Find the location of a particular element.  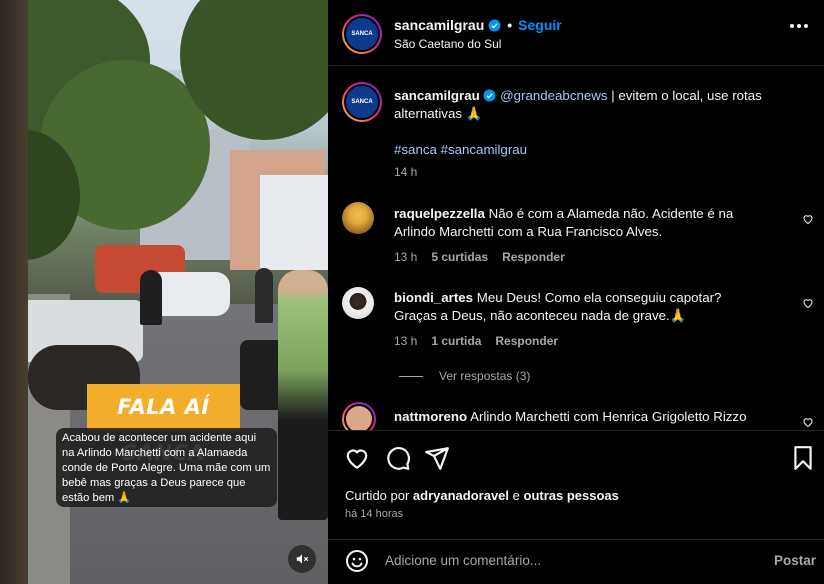

heart-icon is located at coordinates (357, 458).